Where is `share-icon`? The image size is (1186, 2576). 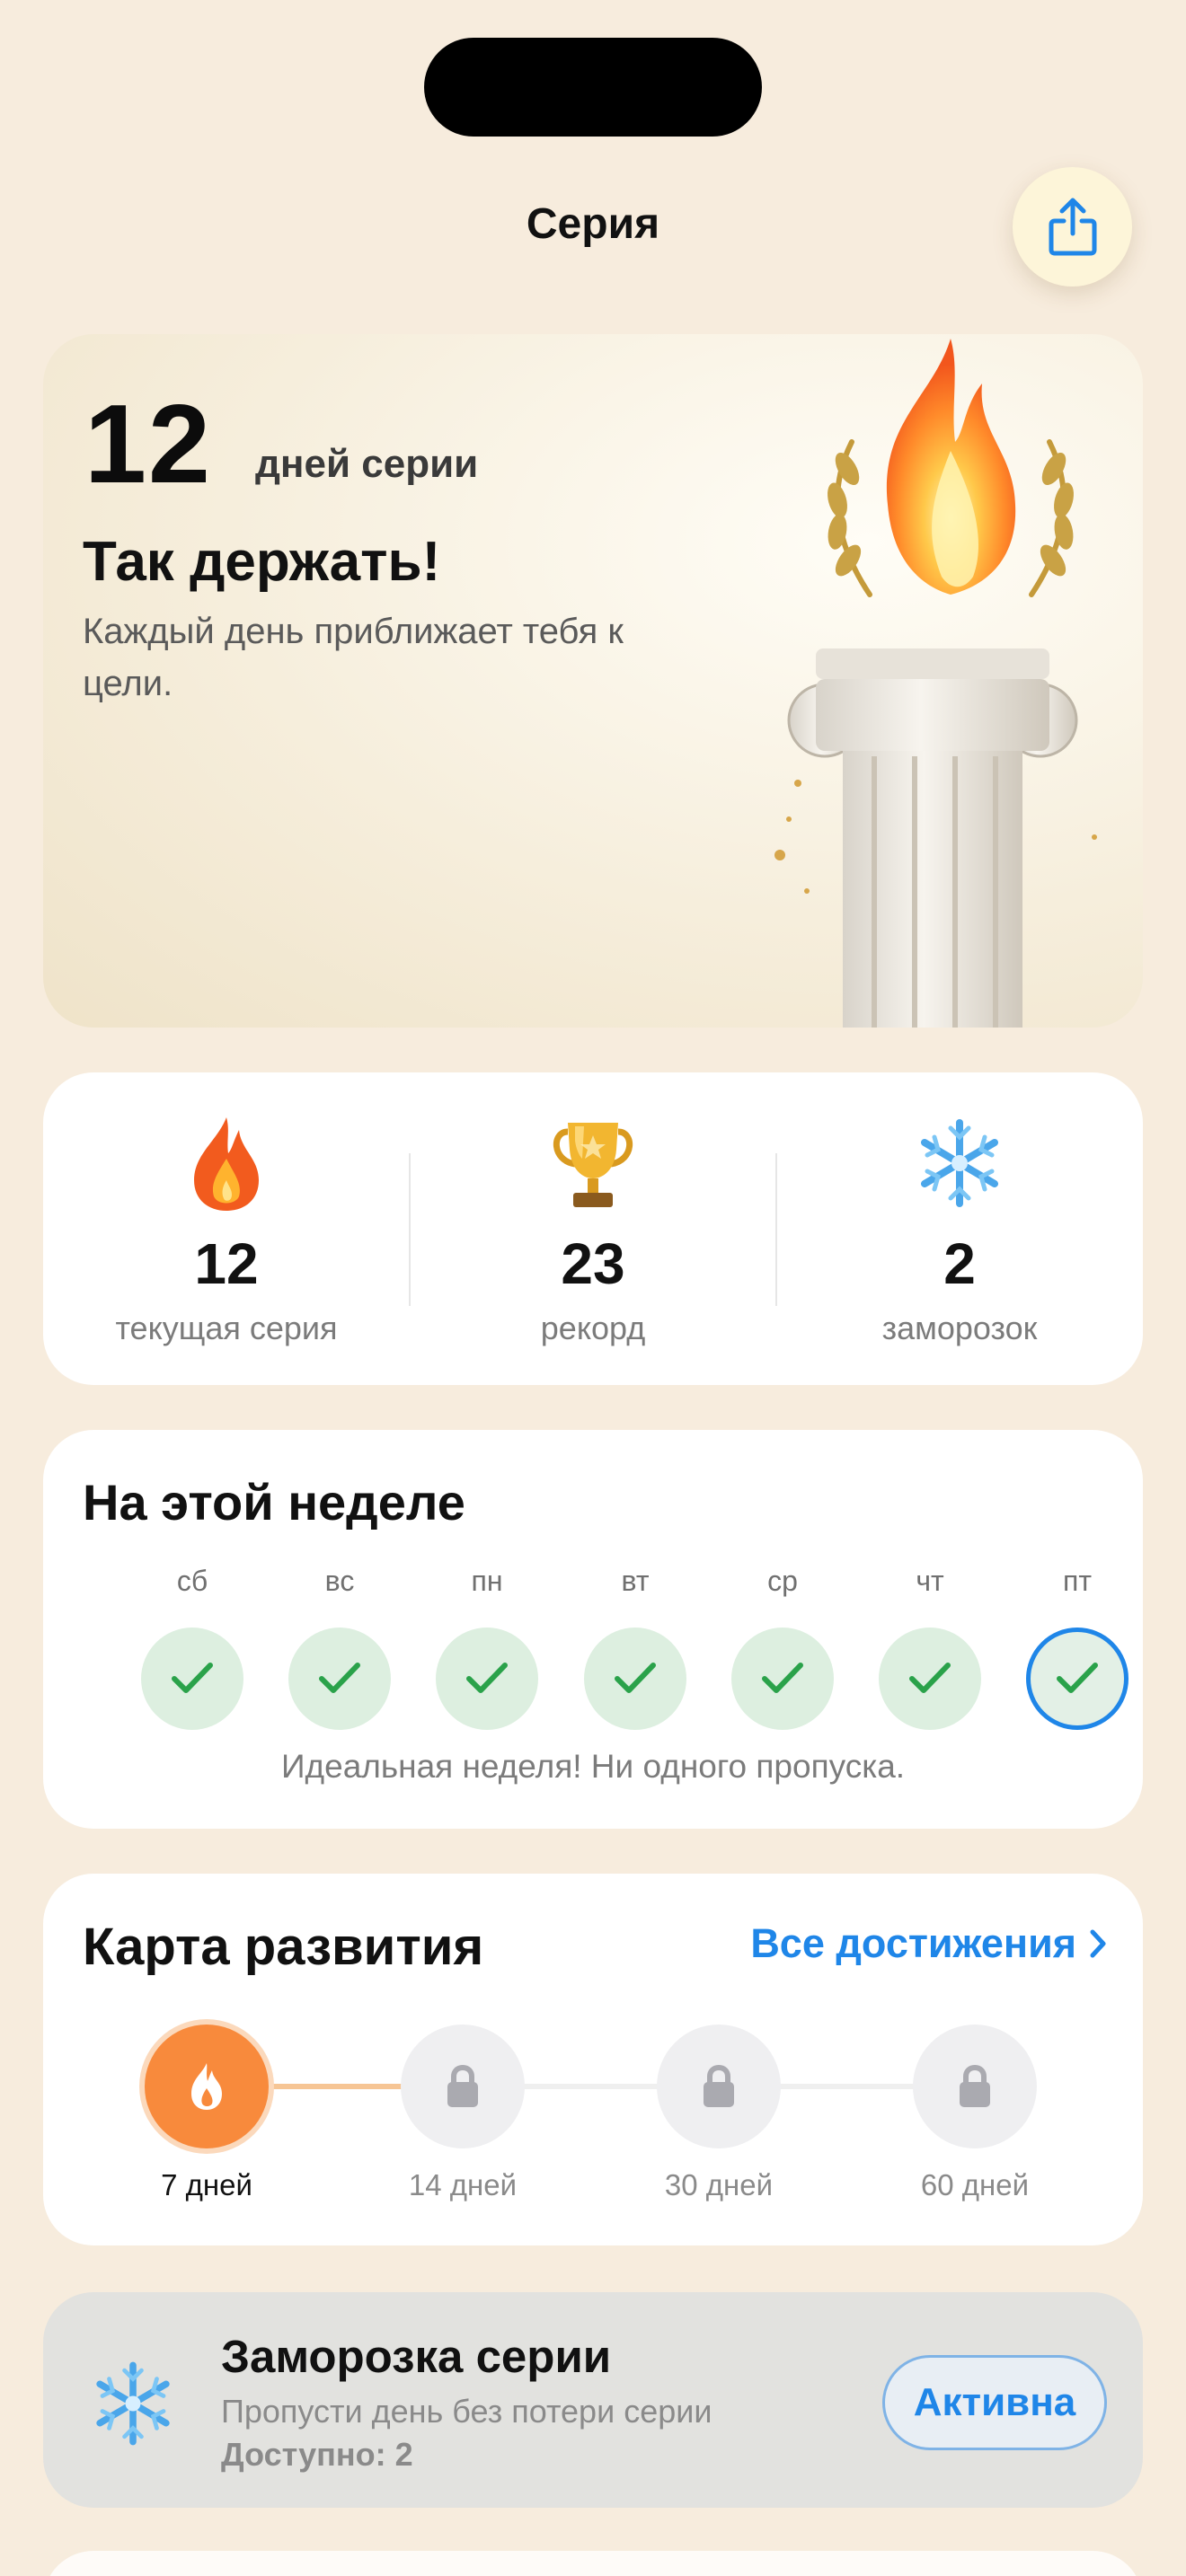
share-icon is located at coordinates (1072, 226).